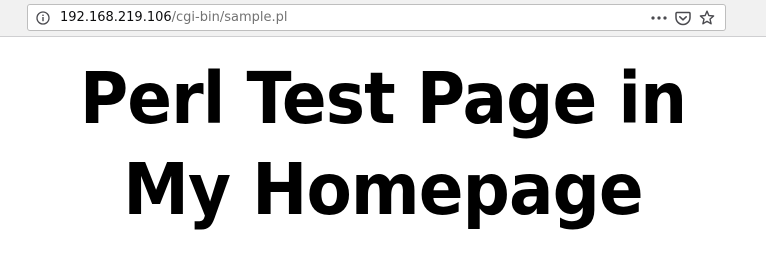 The height and width of the screenshot is (262, 766). I want to click on url-text: 192.168.219.106/cgi-bin/sample.pl, so click(173, 17).